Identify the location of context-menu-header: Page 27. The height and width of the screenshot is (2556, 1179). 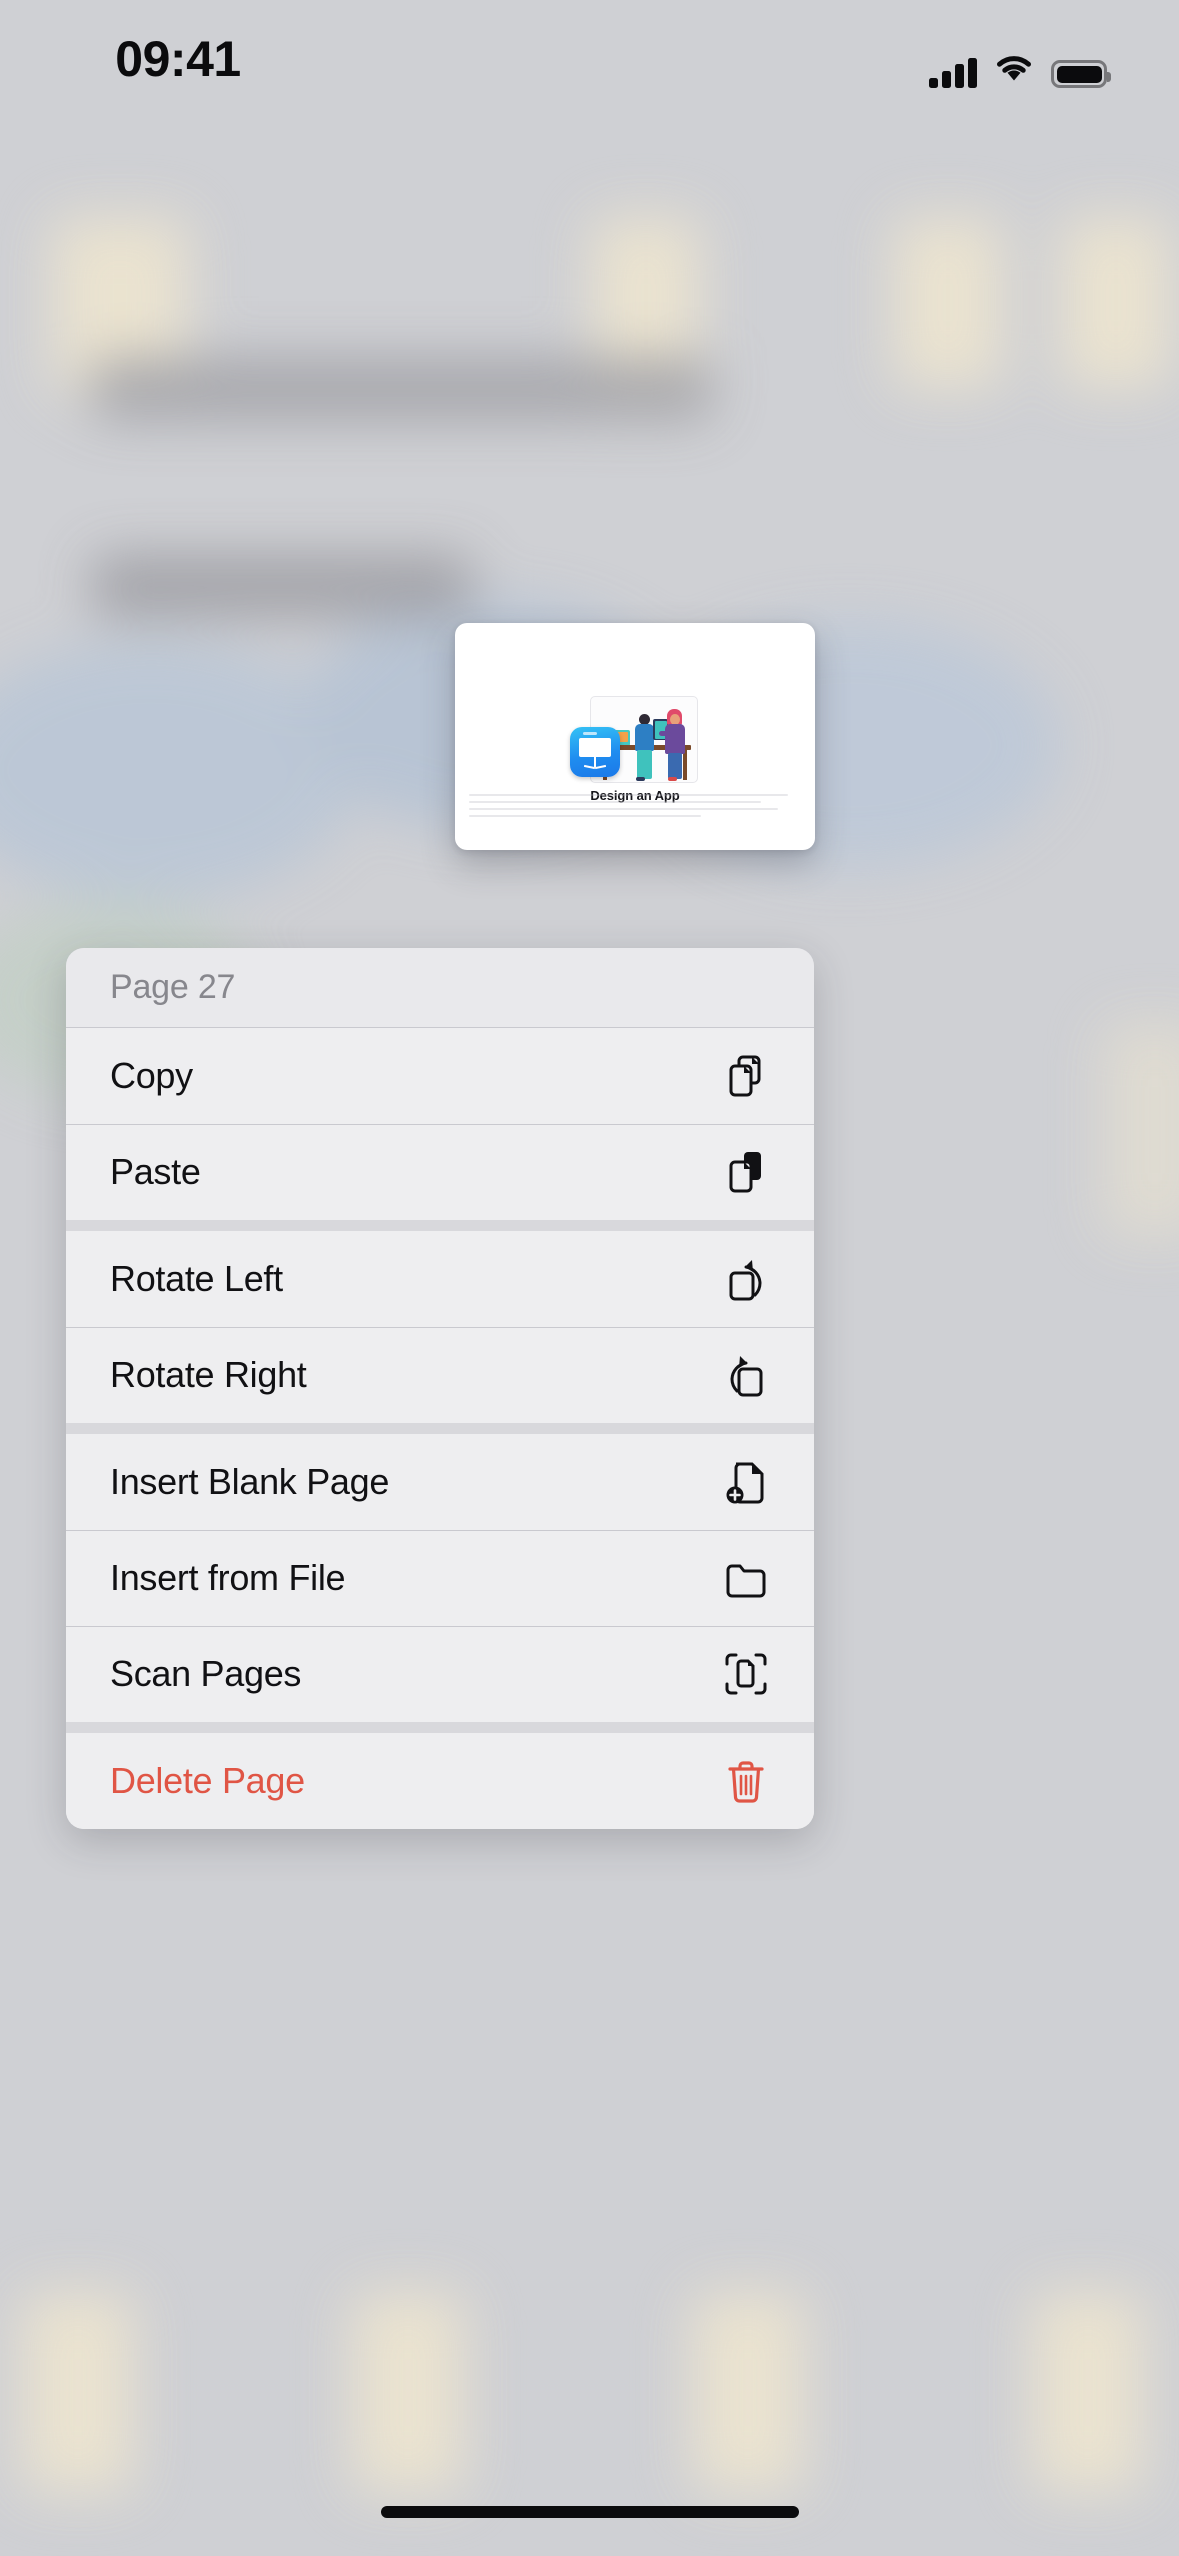
(440, 988).